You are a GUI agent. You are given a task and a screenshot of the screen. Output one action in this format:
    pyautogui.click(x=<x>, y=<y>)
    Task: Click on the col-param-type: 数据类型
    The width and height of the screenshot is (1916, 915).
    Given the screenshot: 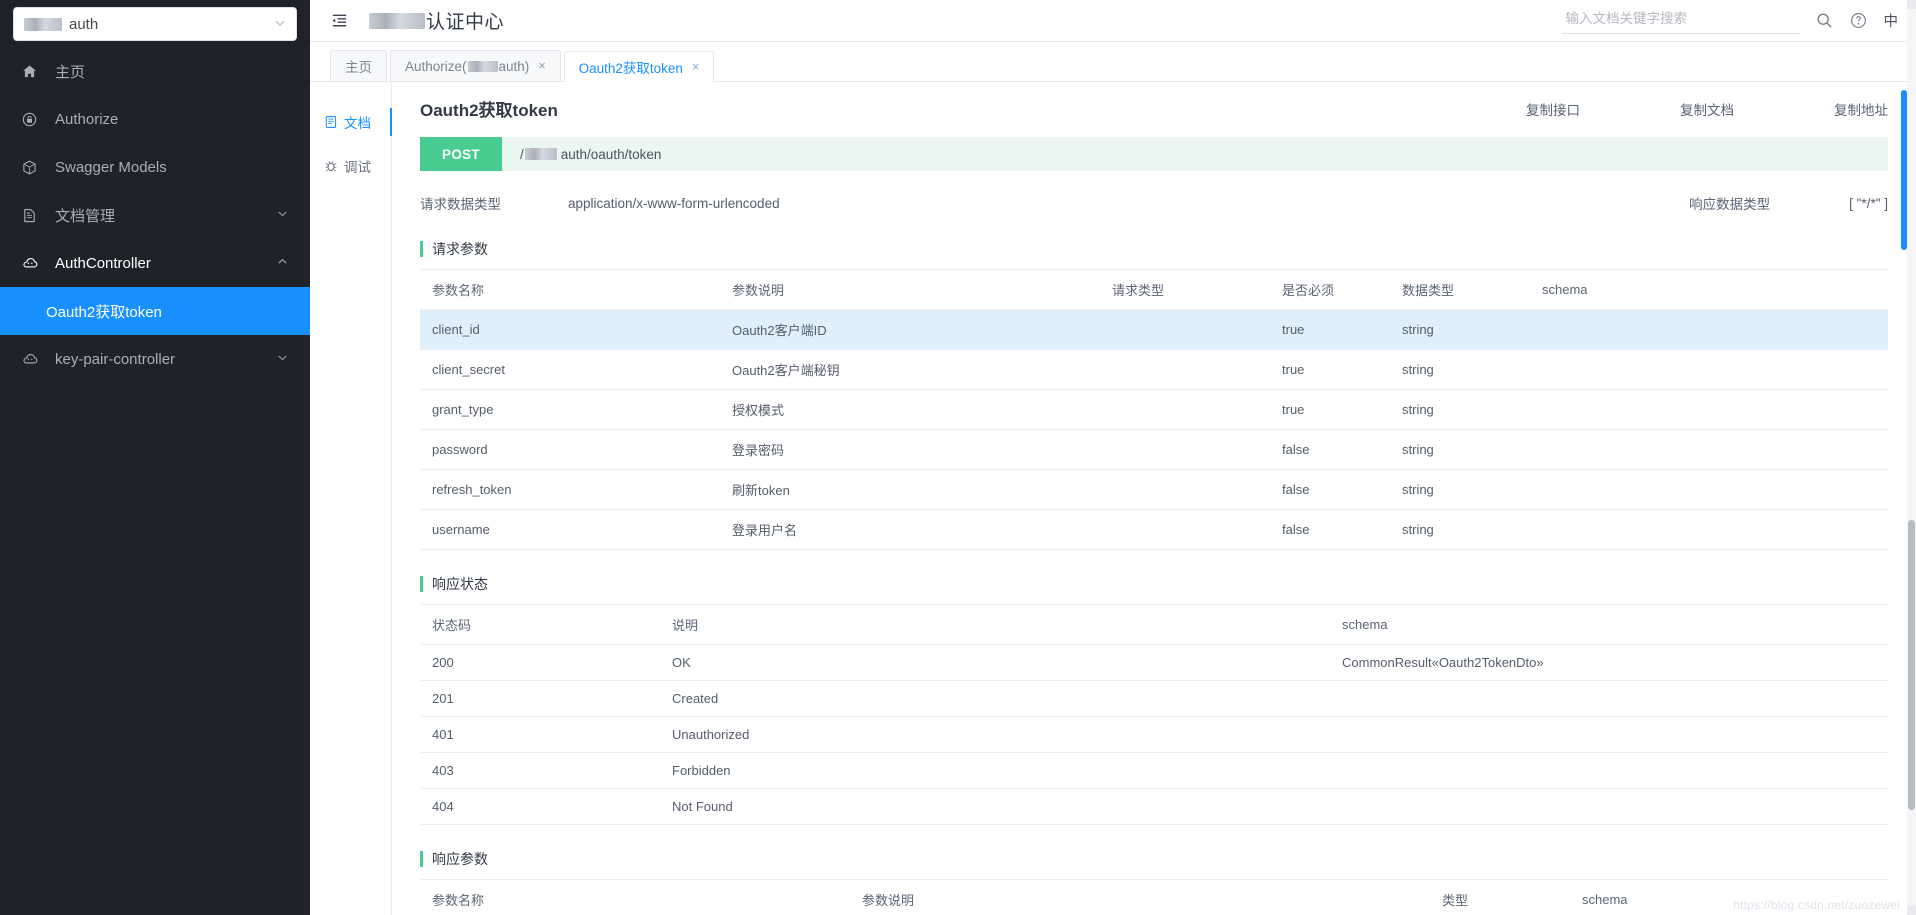 What is the action you would take?
    pyautogui.click(x=1460, y=289)
    